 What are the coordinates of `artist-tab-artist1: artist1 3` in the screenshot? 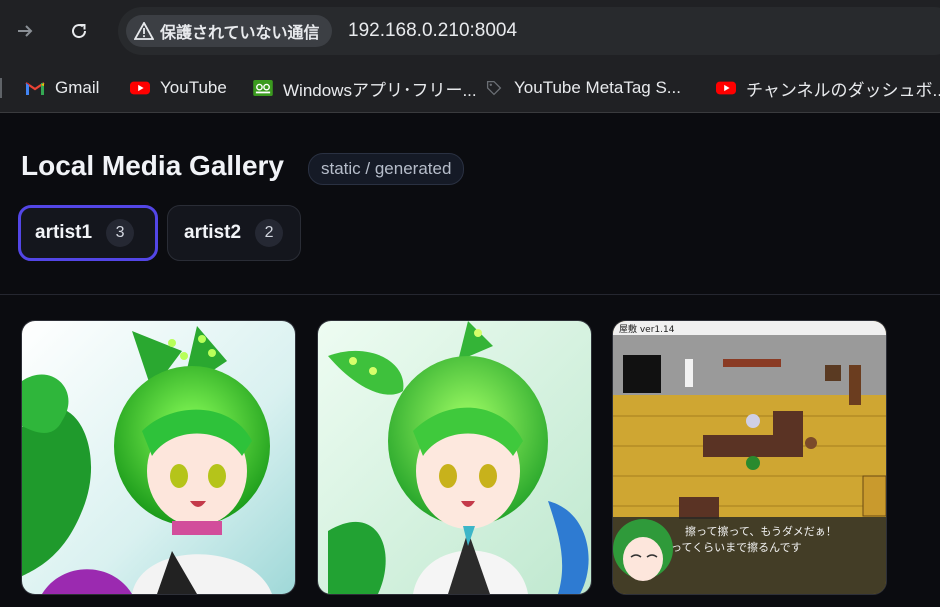 It's located at (88, 233).